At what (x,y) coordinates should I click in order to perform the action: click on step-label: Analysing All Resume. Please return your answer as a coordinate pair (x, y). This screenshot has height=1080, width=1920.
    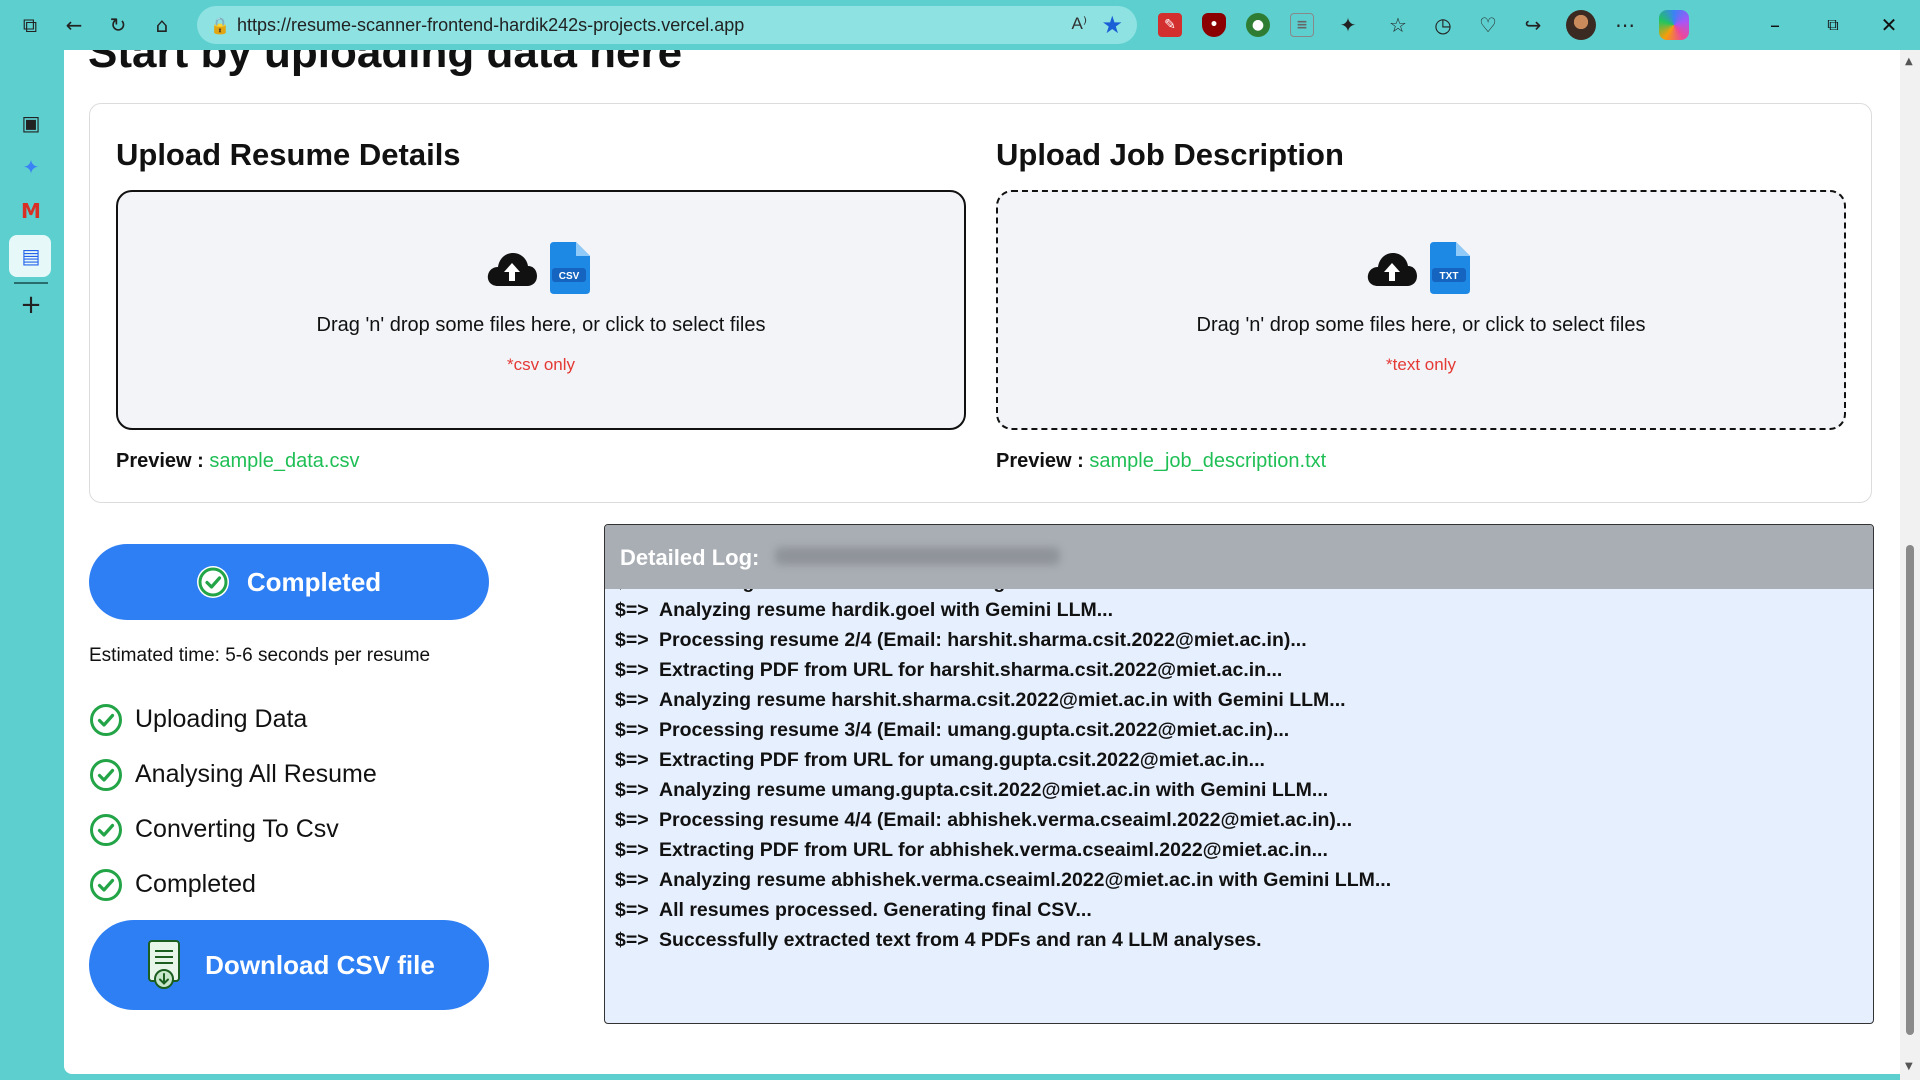
    Looking at the image, I should click on (256, 774).